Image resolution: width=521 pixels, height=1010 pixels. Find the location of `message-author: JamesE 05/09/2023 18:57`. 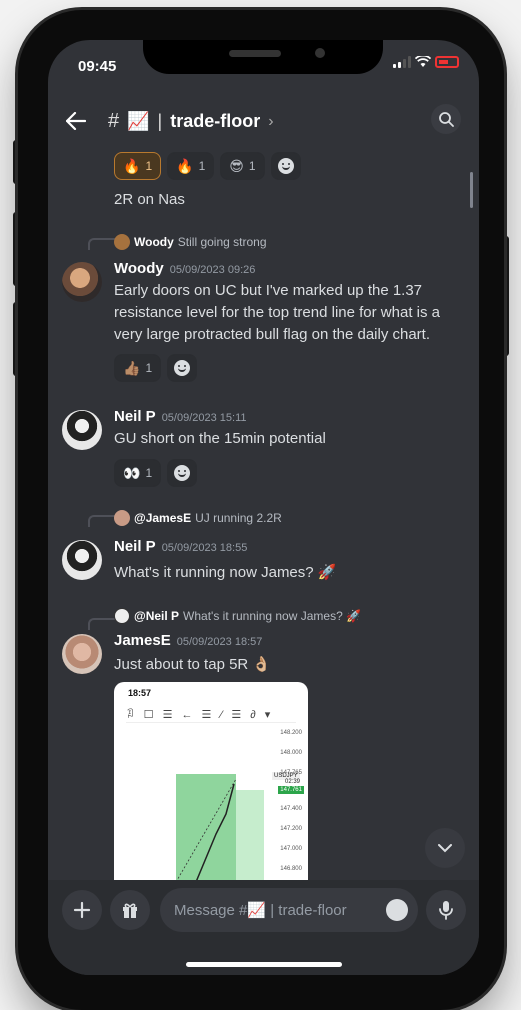

message-author: JamesE 05/09/2023 18:57 is located at coordinates (188, 640).